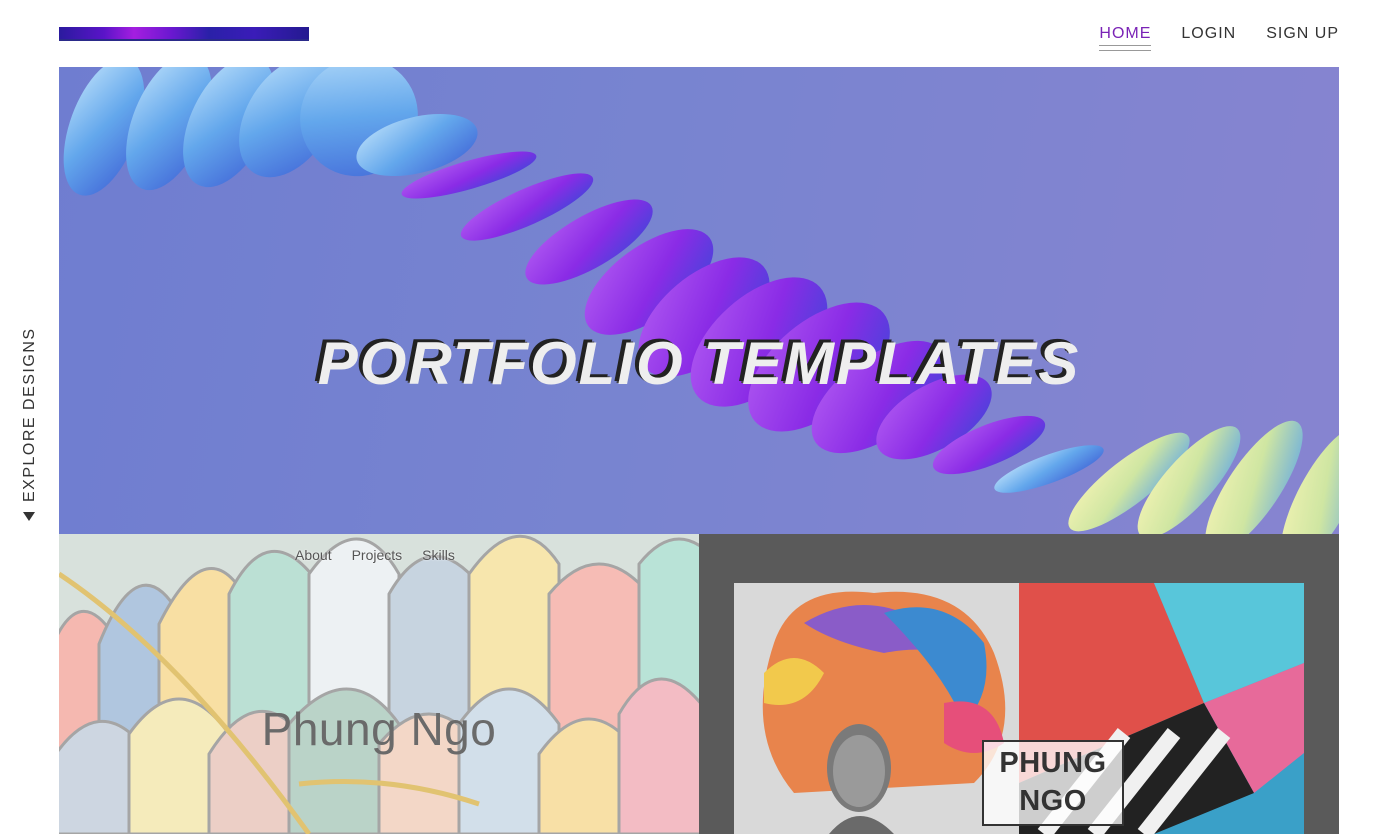  I want to click on street-art-mural-image: PHUNG NGO, so click(1019, 708).